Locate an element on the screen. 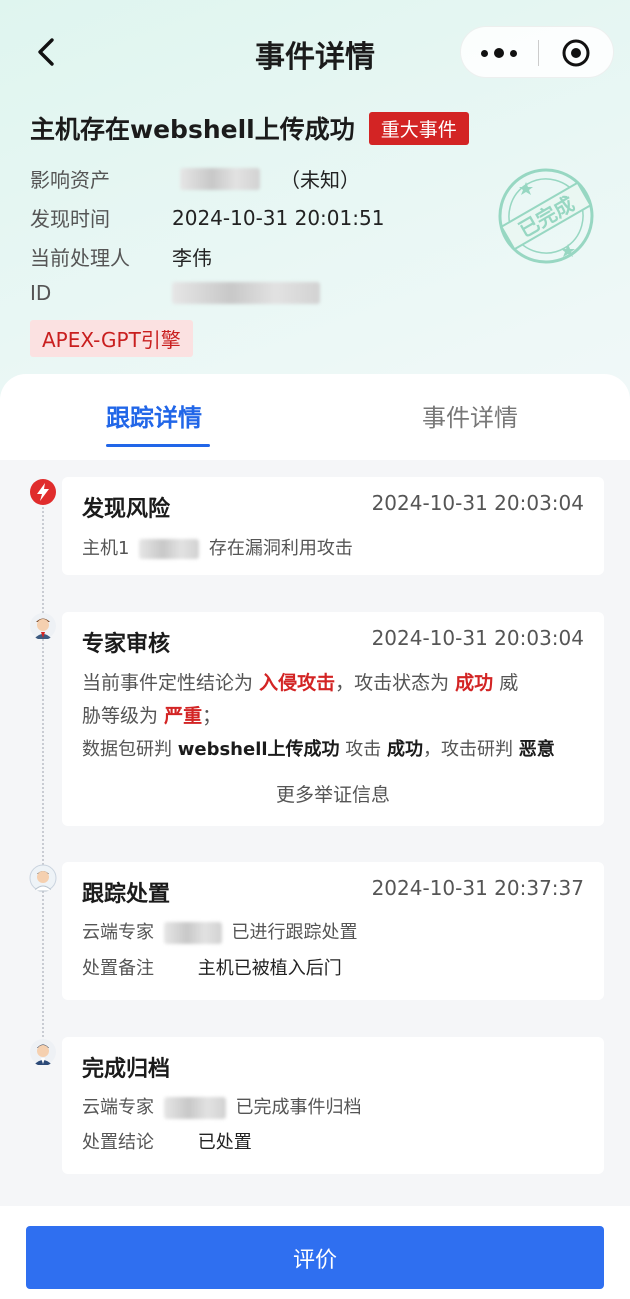 The width and height of the screenshot is (630, 1299). timeline-card-archive: 完成归档 云端专家 已完成事件归档 处置结论 已处置 is located at coordinates (333, 1105).